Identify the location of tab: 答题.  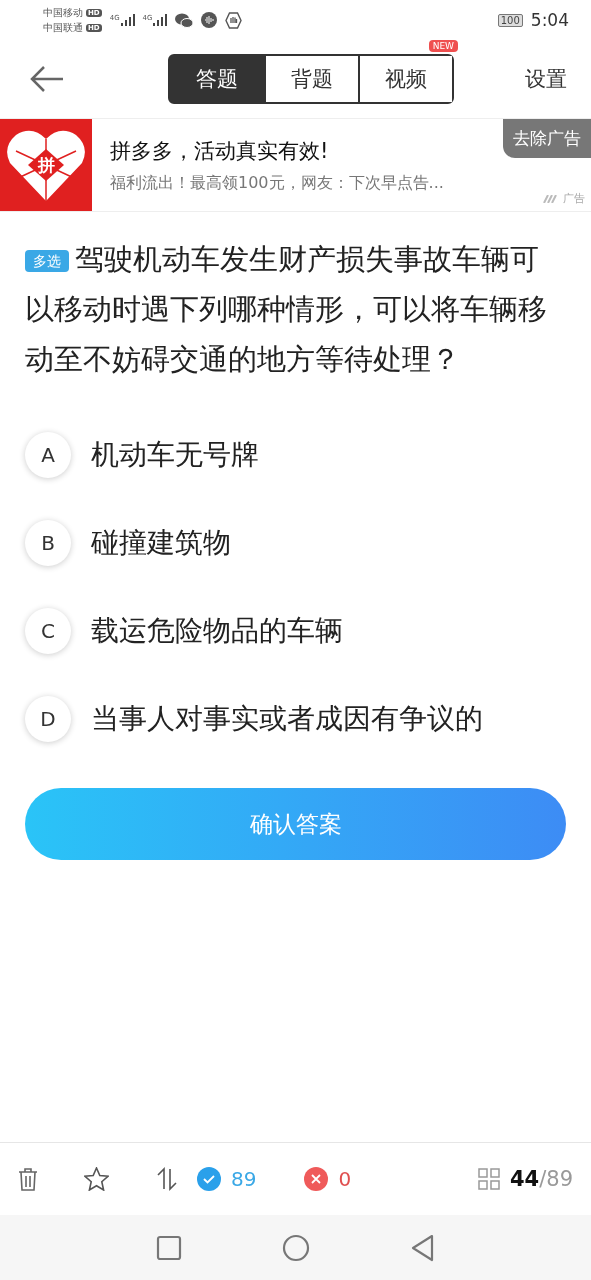
(217, 79).